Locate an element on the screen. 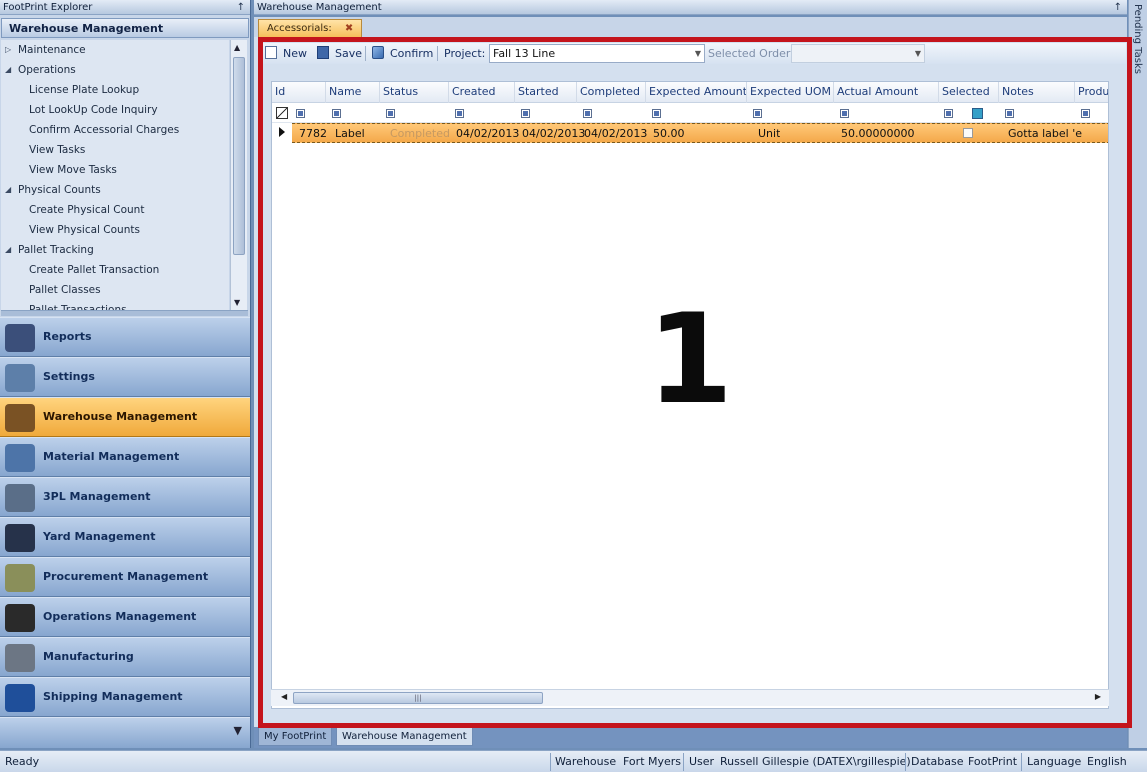 The width and height of the screenshot is (1147, 772). column-header: Selected is located at coordinates (969, 92).